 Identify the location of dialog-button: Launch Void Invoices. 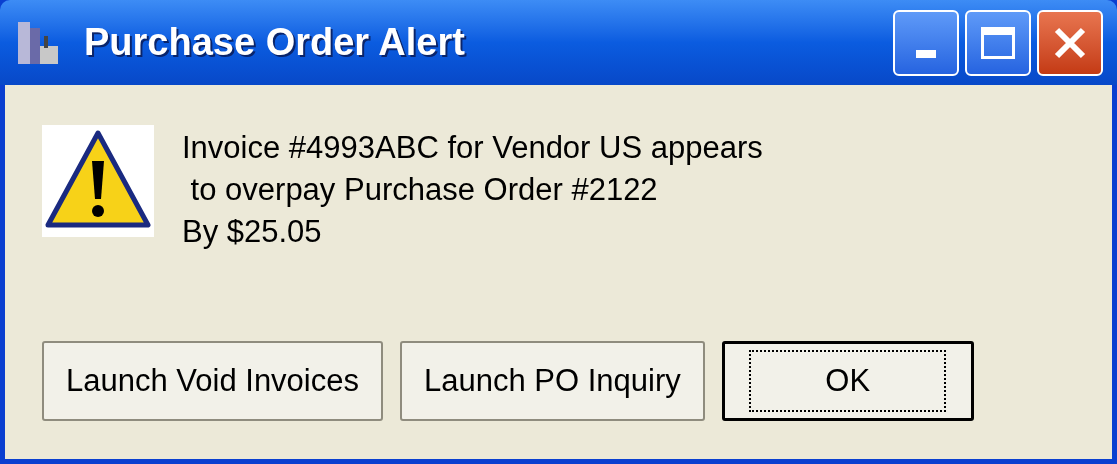
(212, 381).